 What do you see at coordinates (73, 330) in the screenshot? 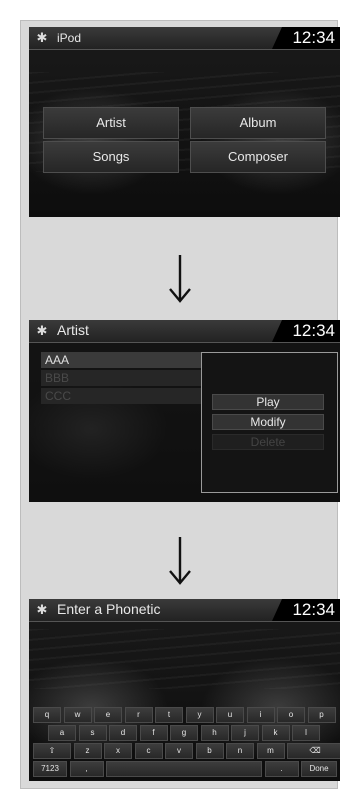
I see `screen-title: Artist` at bounding box center [73, 330].